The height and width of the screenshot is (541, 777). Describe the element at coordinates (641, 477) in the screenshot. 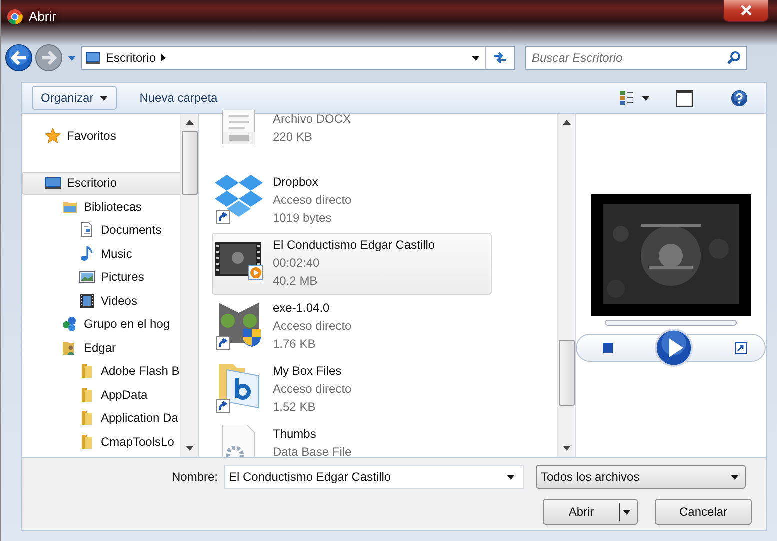

I see `file-type-dropdown: Todos los archivos` at that location.